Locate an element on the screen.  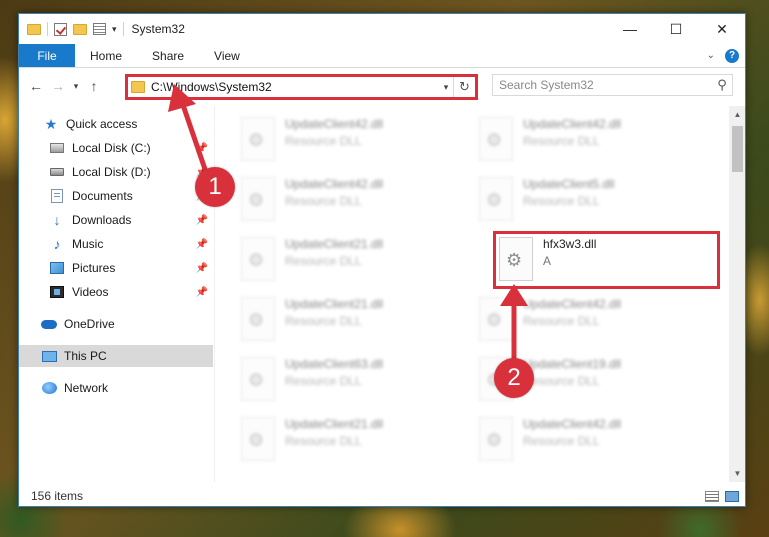
up-arrow-icon: ↑ is located at coordinates (94, 86).